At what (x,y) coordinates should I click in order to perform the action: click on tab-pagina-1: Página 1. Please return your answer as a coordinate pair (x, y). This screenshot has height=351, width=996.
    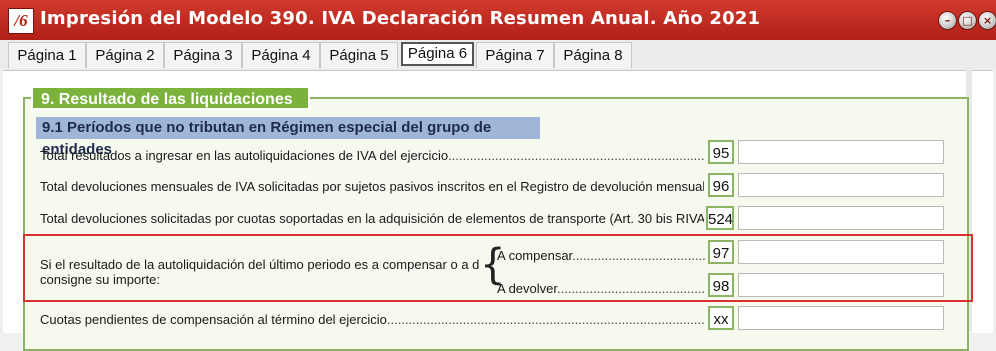
    Looking at the image, I should click on (47, 55).